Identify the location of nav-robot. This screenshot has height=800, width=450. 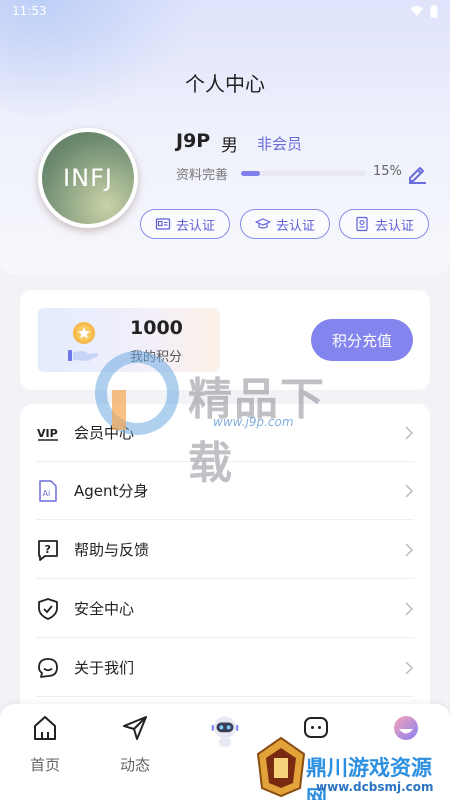
(225, 731).